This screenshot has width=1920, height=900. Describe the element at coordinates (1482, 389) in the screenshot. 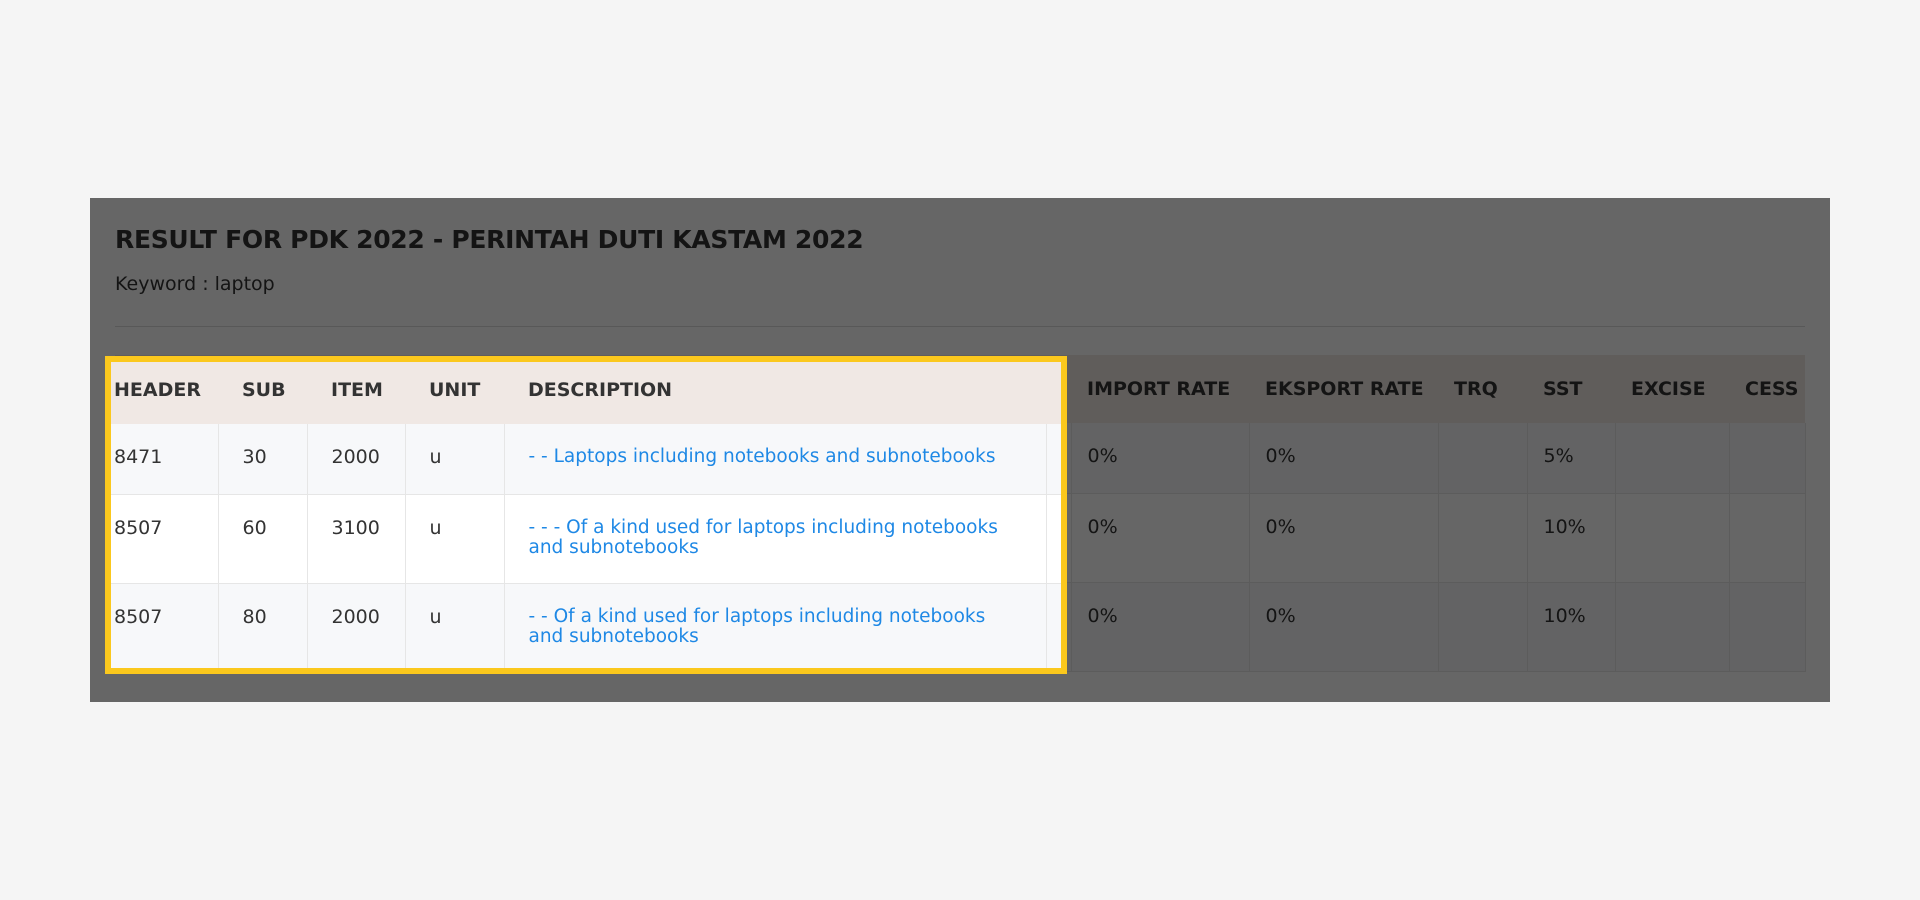

I see `col-trq: TRQ` at that location.